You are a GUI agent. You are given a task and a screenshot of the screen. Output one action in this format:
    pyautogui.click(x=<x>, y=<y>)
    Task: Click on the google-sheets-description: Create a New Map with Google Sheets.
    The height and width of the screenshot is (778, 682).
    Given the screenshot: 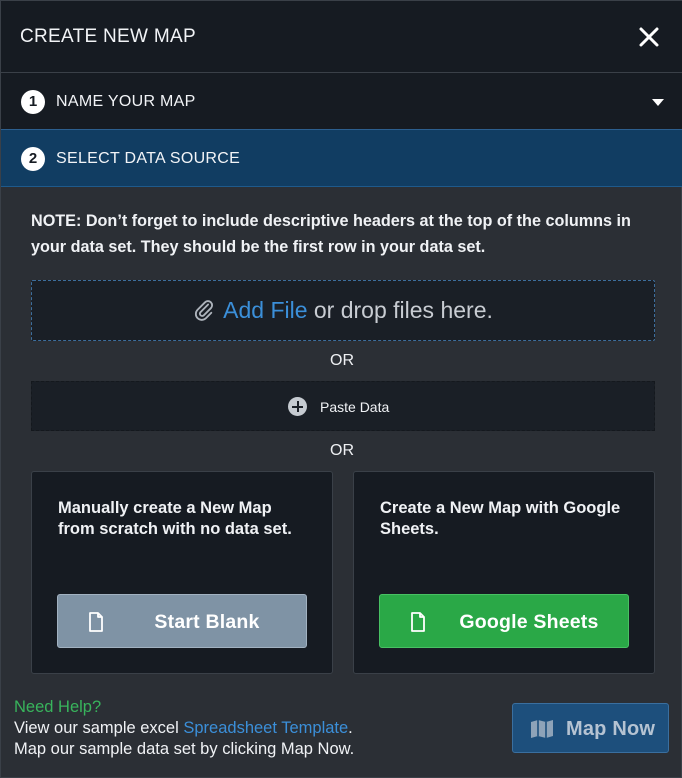 What is the action you would take?
    pyautogui.click(x=500, y=518)
    